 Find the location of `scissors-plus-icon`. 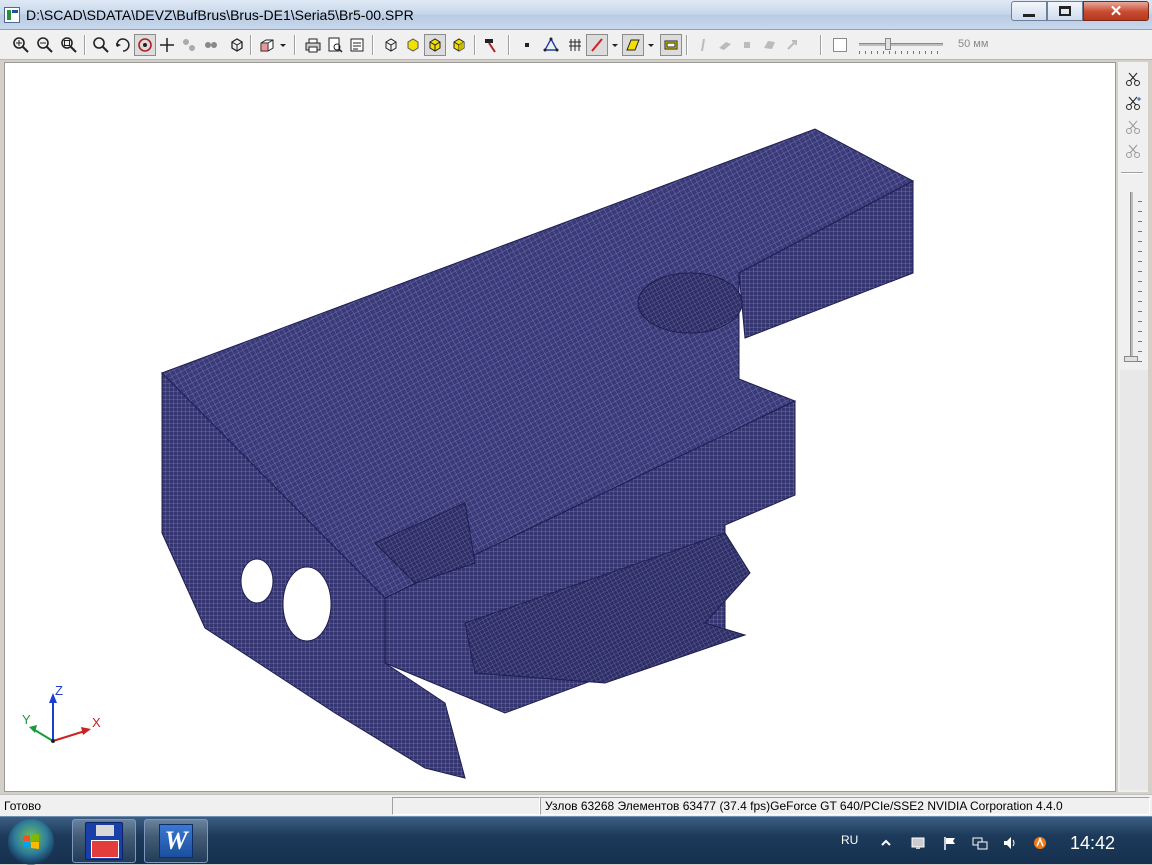

scissors-plus-icon is located at coordinates (1133, 103).